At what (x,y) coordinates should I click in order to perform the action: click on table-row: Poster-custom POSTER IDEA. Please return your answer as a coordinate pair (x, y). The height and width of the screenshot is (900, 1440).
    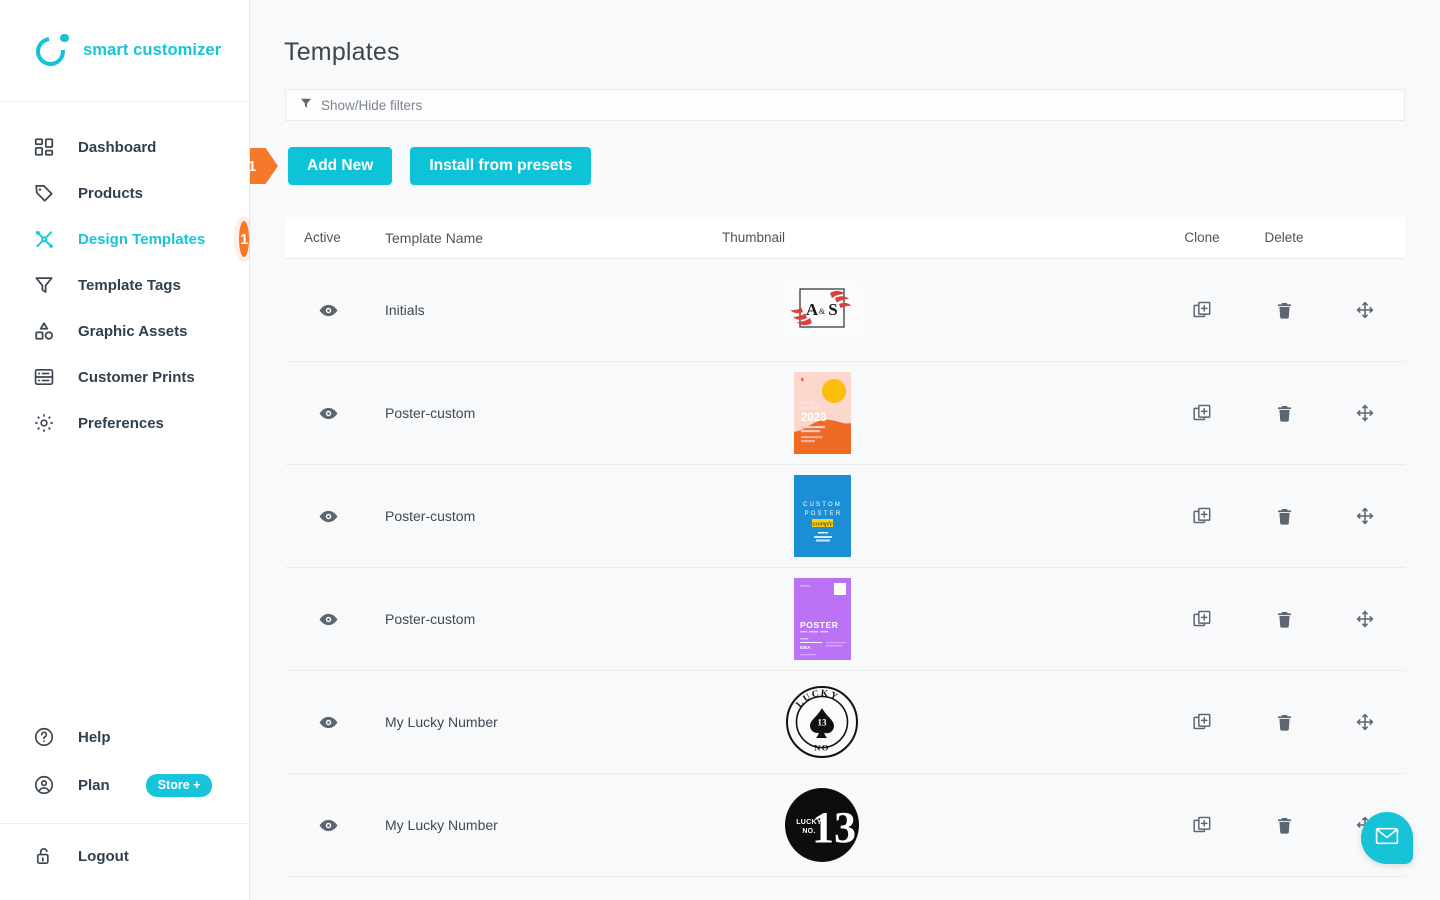
    Looking at the image, I should click on (845, 619).